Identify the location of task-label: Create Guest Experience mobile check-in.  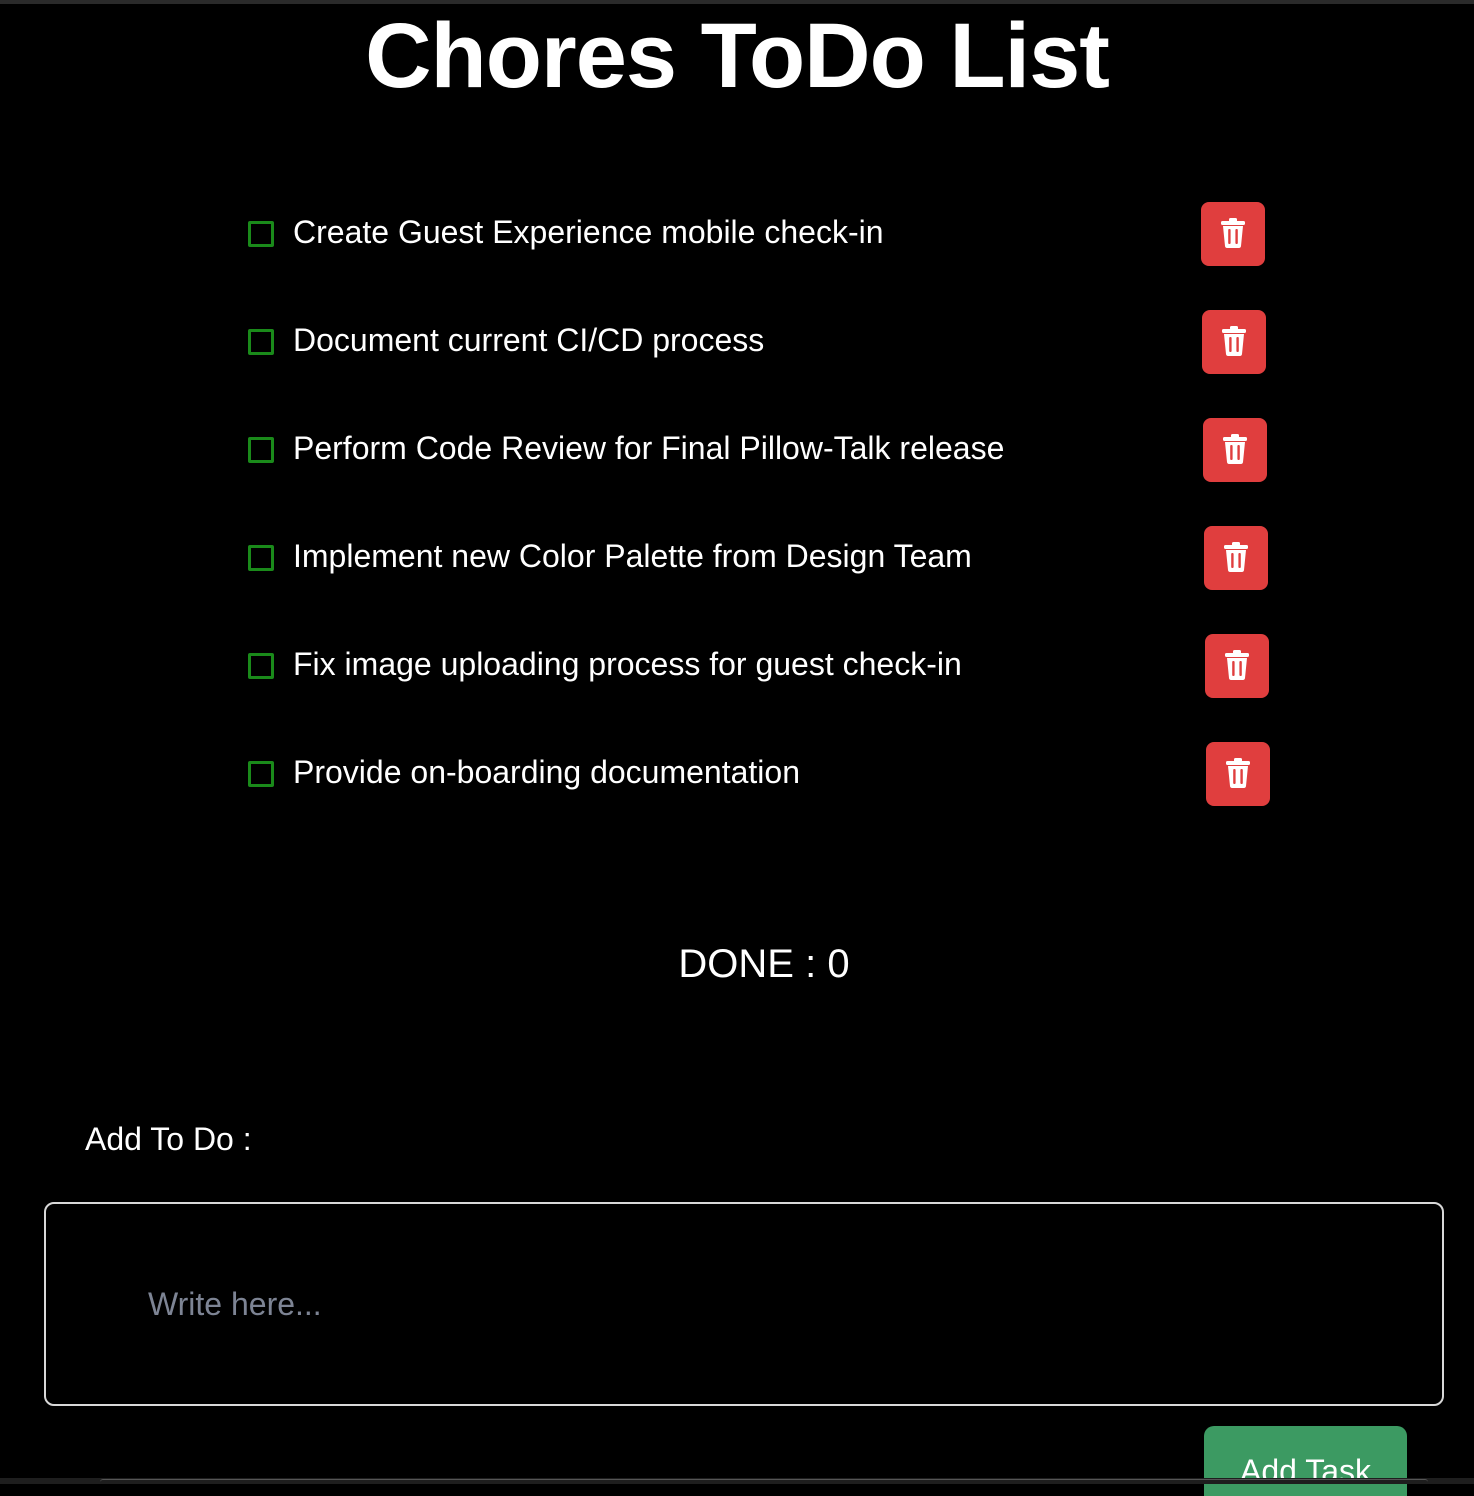
(588, 232).